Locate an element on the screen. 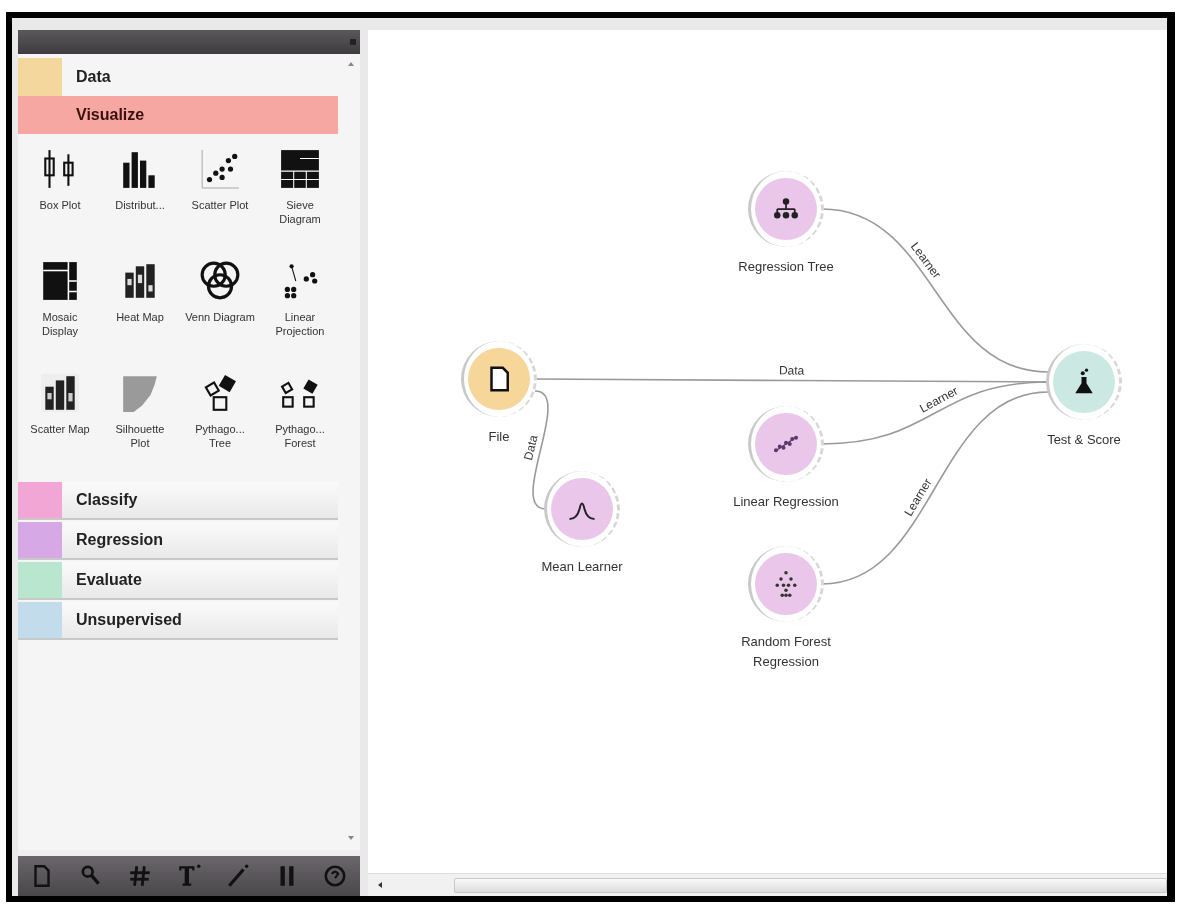 The image size is (1177, 904). node-label: Linear Regression is located at coordinates (786, 502).